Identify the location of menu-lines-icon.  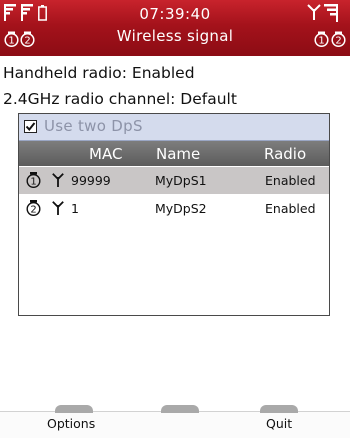
(331, 13).